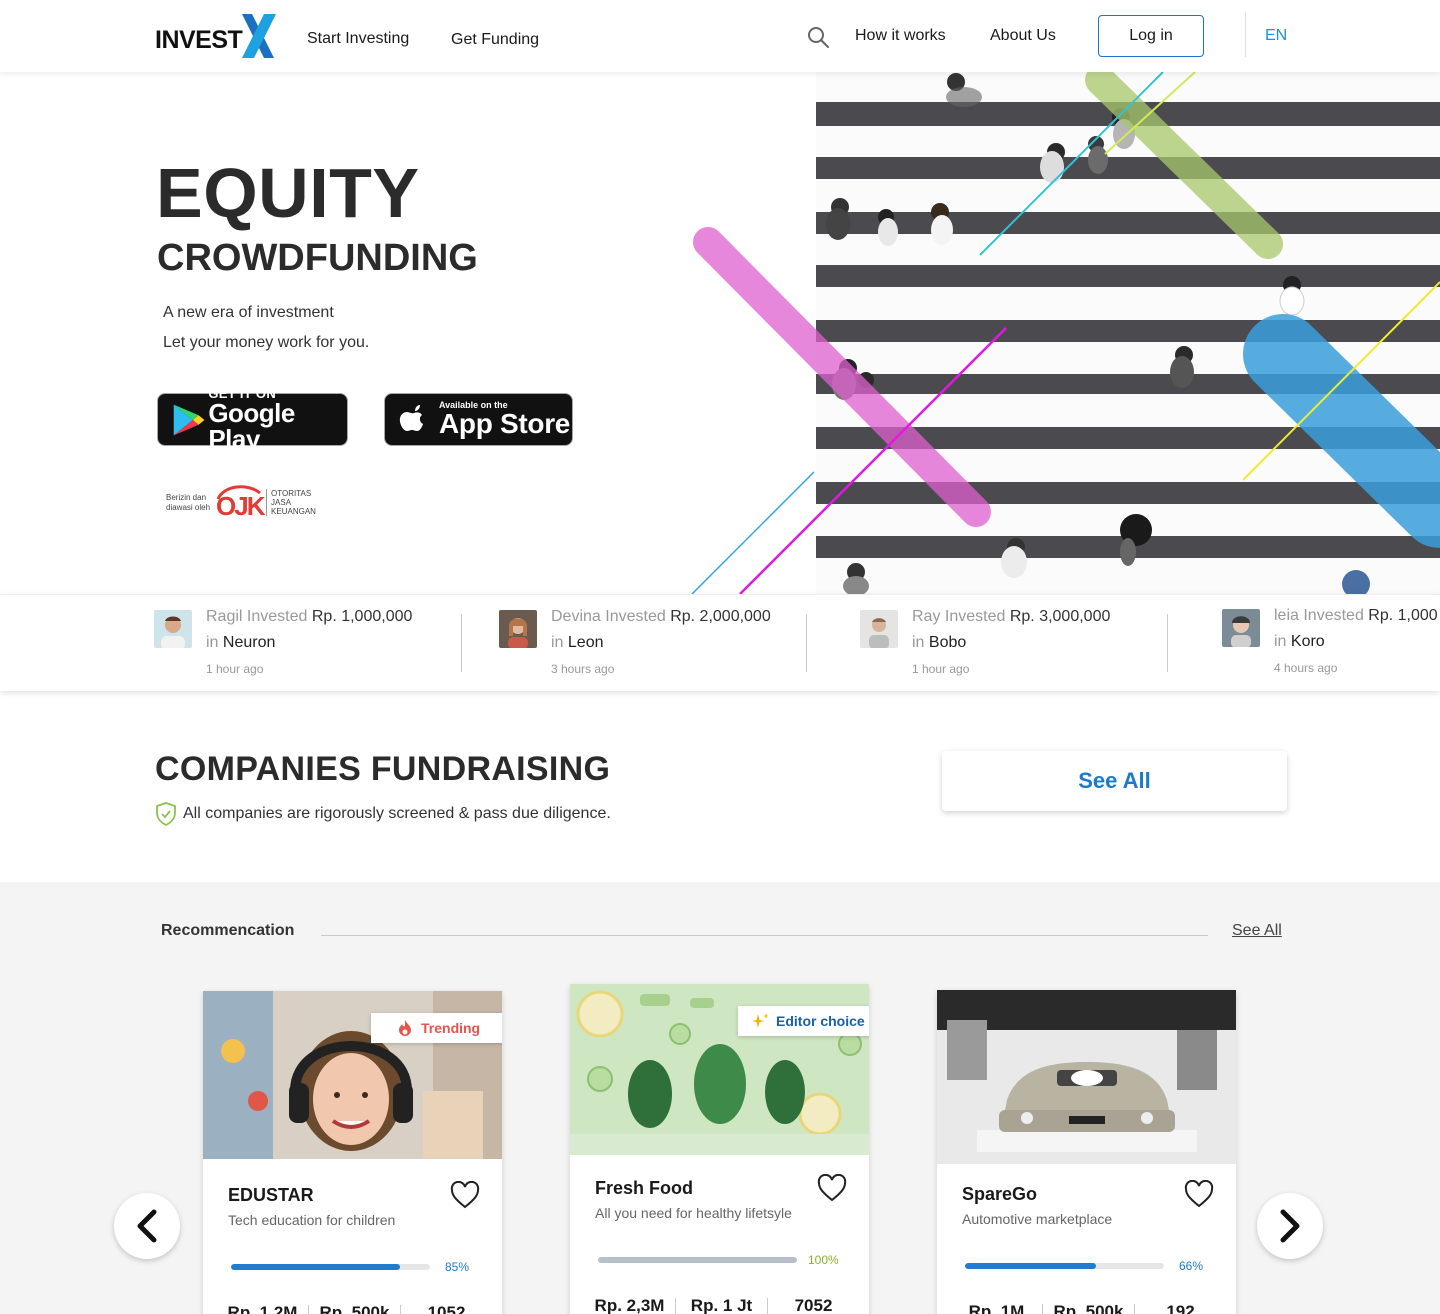 This screenshot has width=1440, height=1314. Describe the element at coordinates (1151, 36) in the screenshot. I see `login-button: Log in` at that location.